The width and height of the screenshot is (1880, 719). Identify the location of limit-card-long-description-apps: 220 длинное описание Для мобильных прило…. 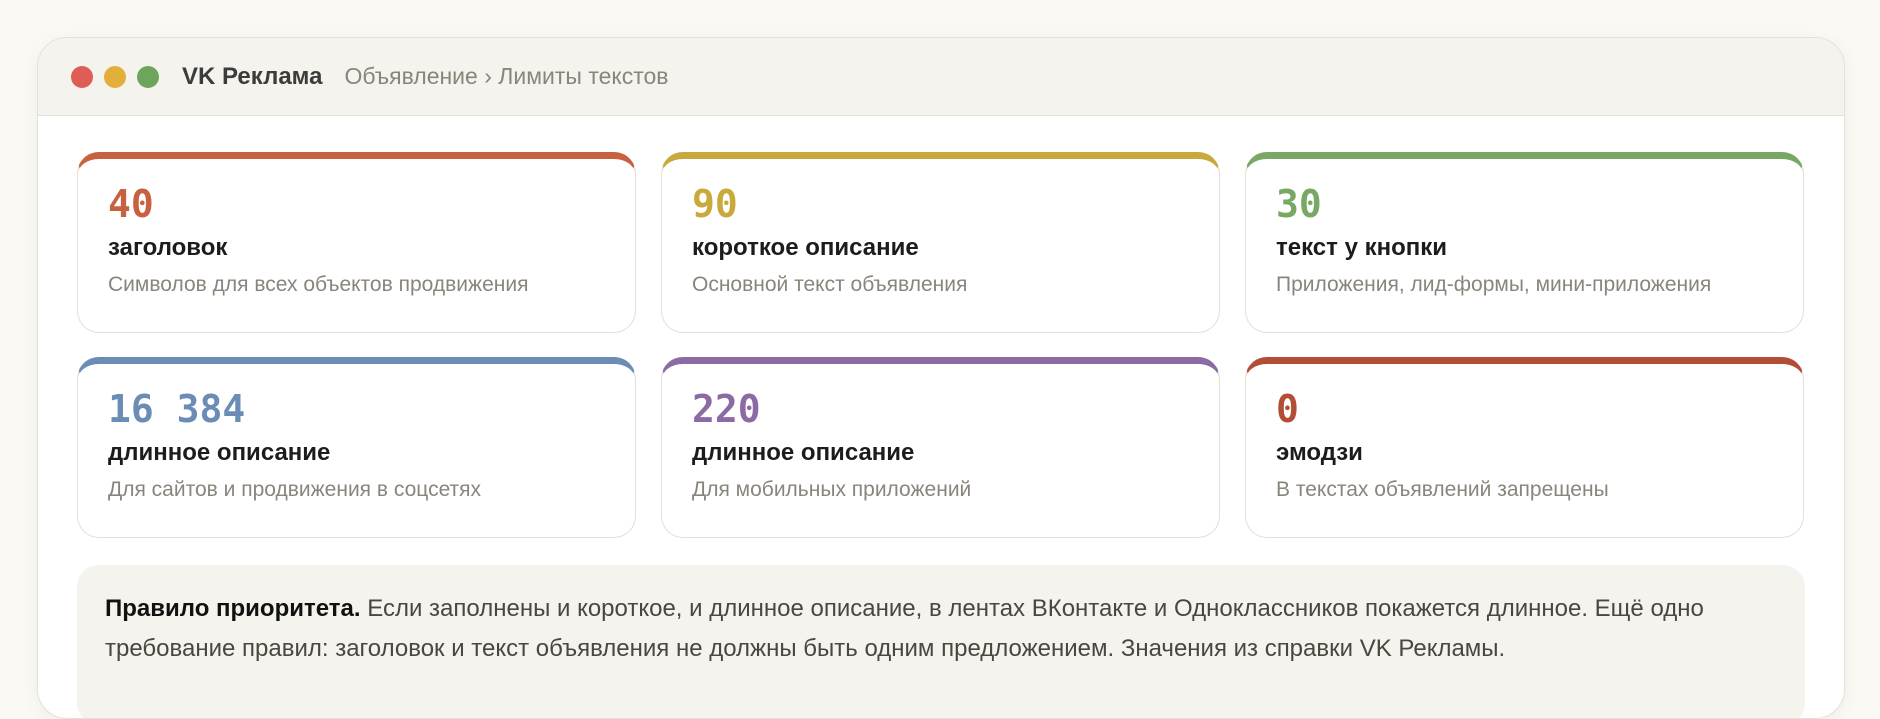
(940, 447).